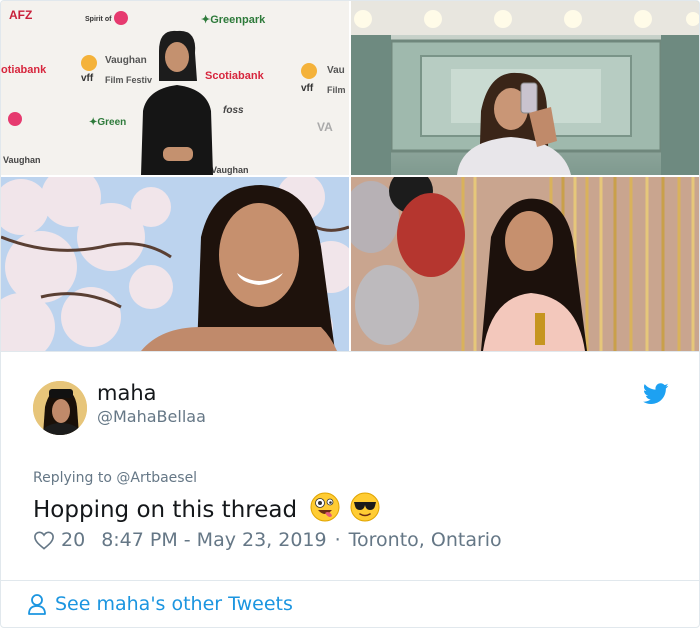  Describe the element at coordinates (213, 540) in the screenshot. I see `tweet-timestamp: 8:47 PM - May 23, 2019` at that location.